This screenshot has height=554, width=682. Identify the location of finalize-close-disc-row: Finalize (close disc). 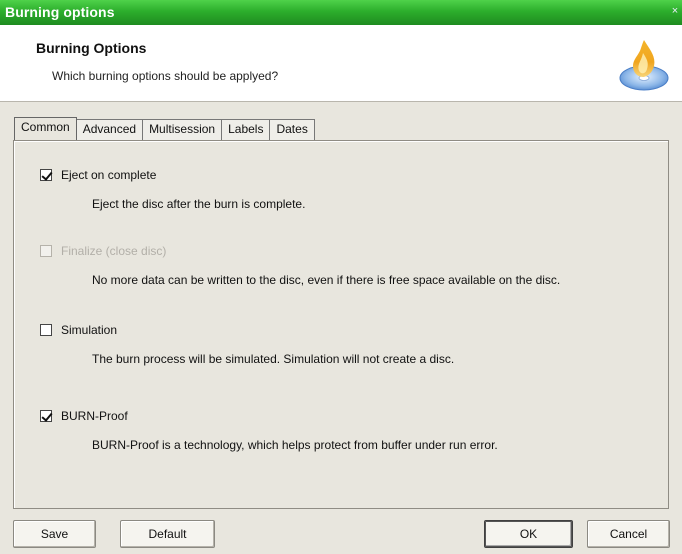
(350, 250).